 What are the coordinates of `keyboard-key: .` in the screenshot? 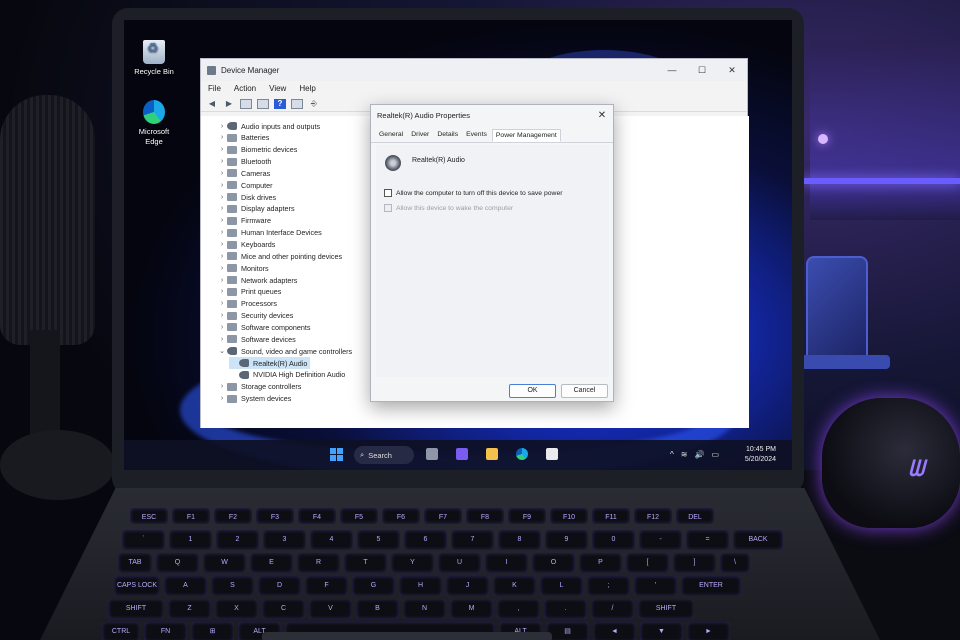 It's located at (565, 609).